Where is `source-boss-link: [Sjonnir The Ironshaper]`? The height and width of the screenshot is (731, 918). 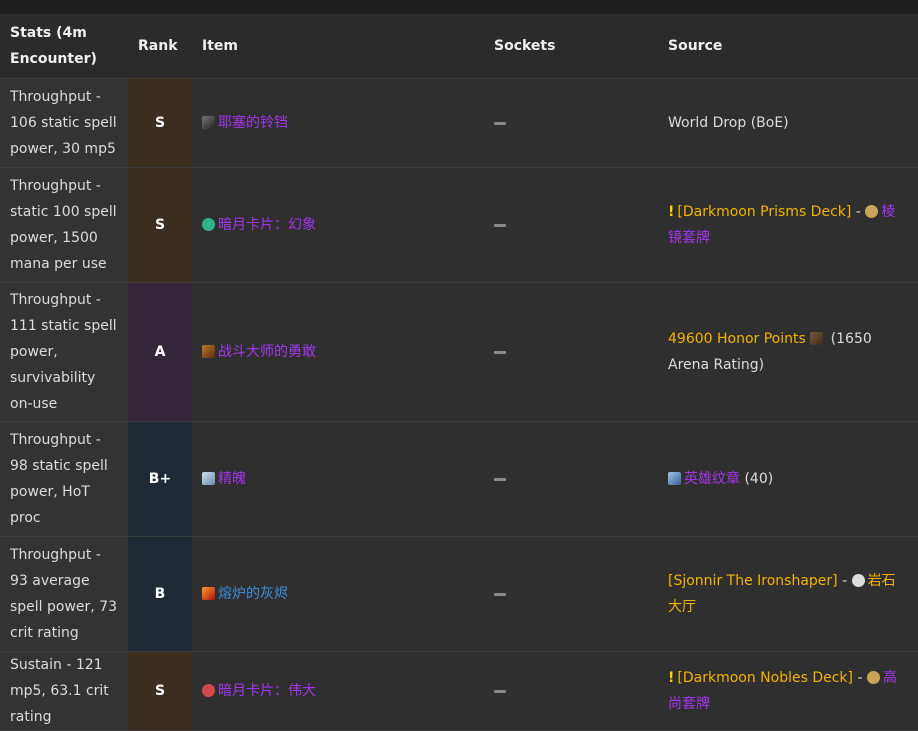 source-boss-link: [Sjonnir The Ironshaper] is located at coordinates (753, 581).